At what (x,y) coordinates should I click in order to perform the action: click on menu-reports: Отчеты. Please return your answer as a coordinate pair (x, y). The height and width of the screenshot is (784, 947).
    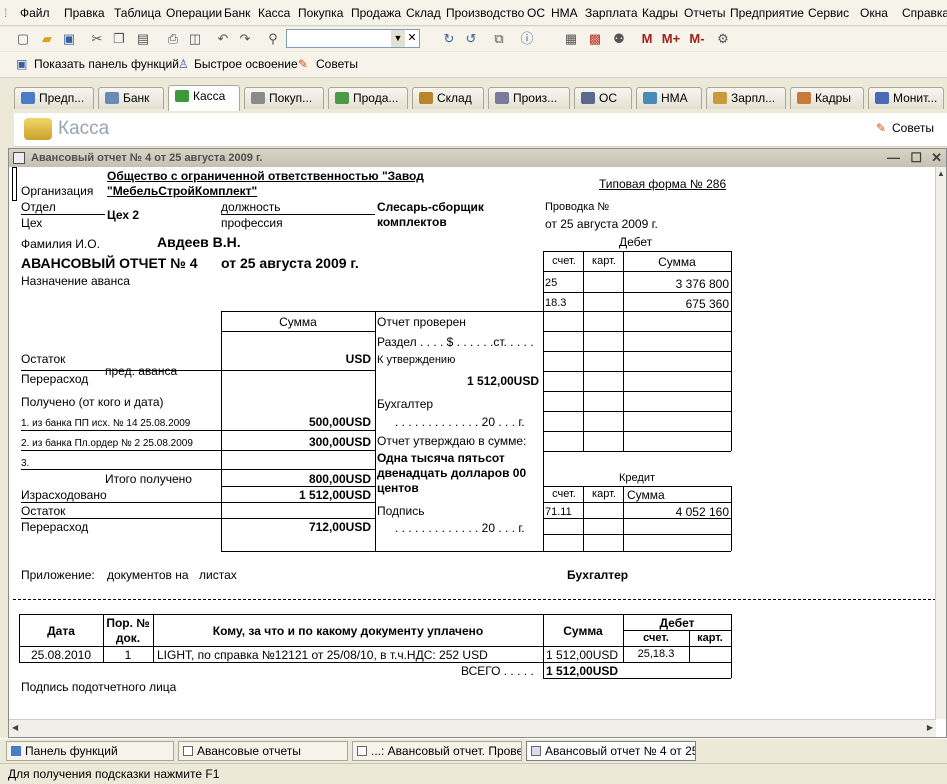
    Looking at the image, I should click on (704, 13).